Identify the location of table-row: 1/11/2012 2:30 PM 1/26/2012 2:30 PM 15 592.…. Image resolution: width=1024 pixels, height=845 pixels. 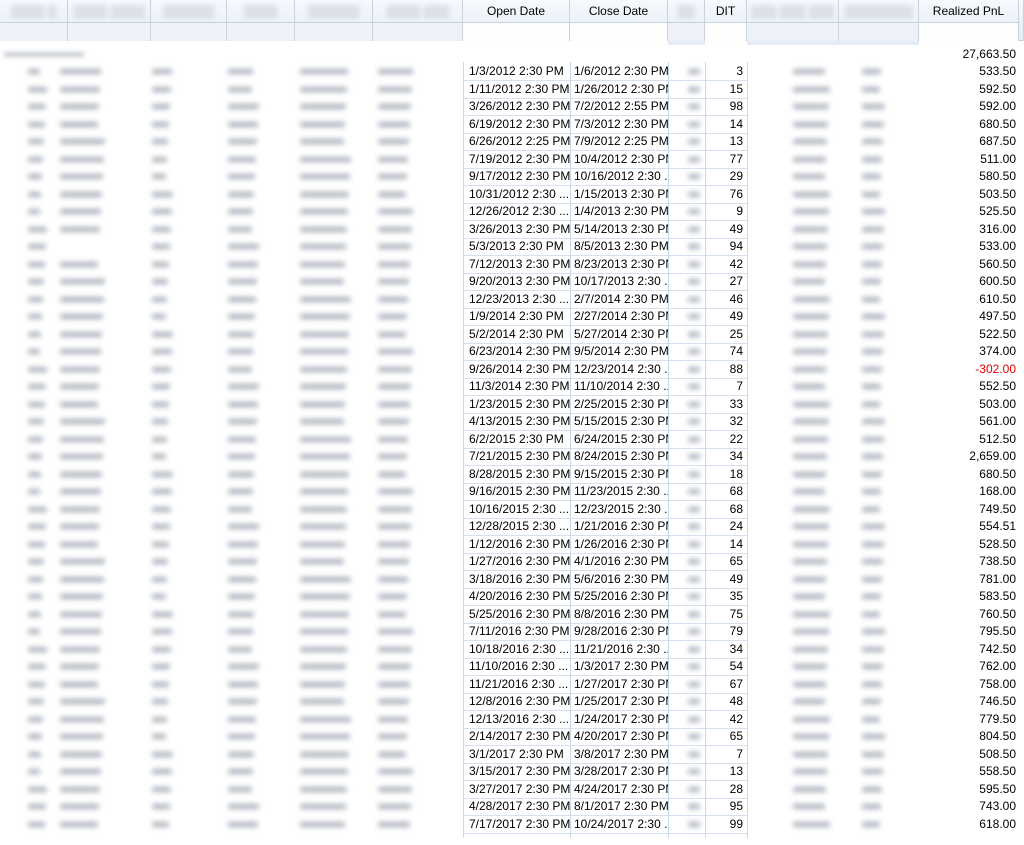
(512, 90).